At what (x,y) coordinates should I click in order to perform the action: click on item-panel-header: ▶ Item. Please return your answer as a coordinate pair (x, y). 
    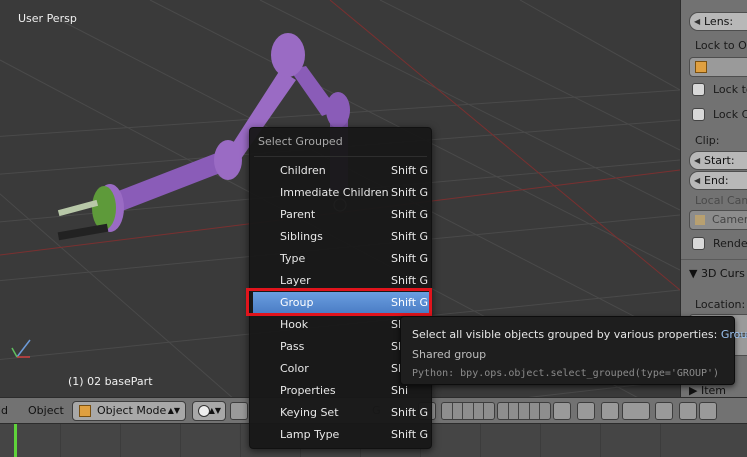
    Looking at the image, I should click on (707, 390).